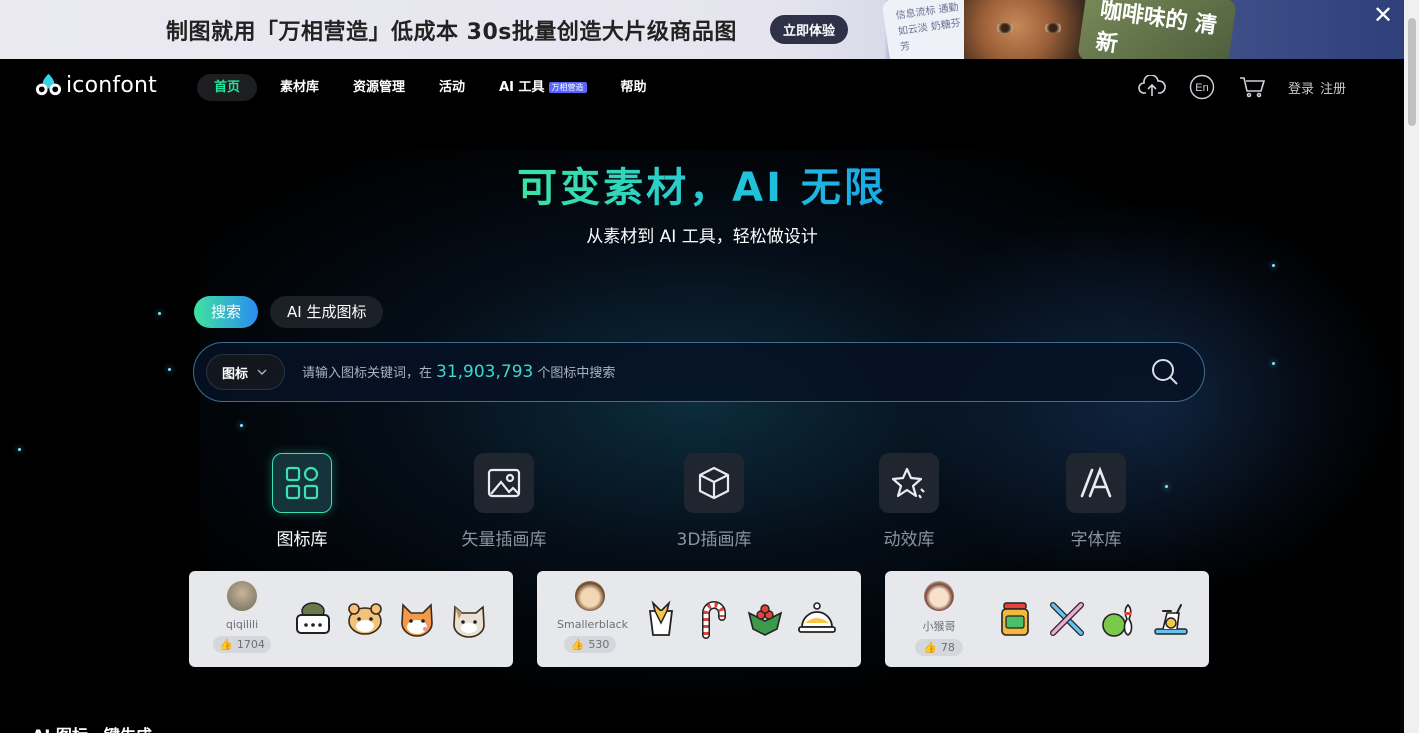 Image resolution: width=1419 pixels, height=733 pixels. I want to click on nav-home: 首页, so click(227, 87).